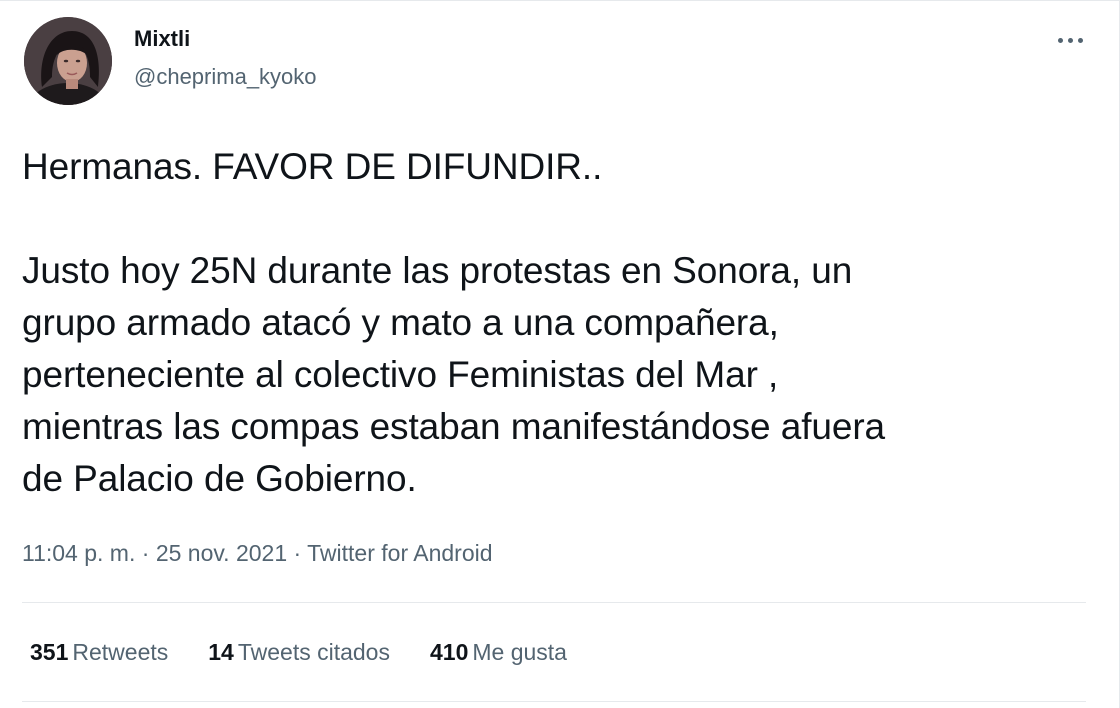 The image size is (1120, 708). I want to click on likes-label: Me gusta, so click(519, 652).